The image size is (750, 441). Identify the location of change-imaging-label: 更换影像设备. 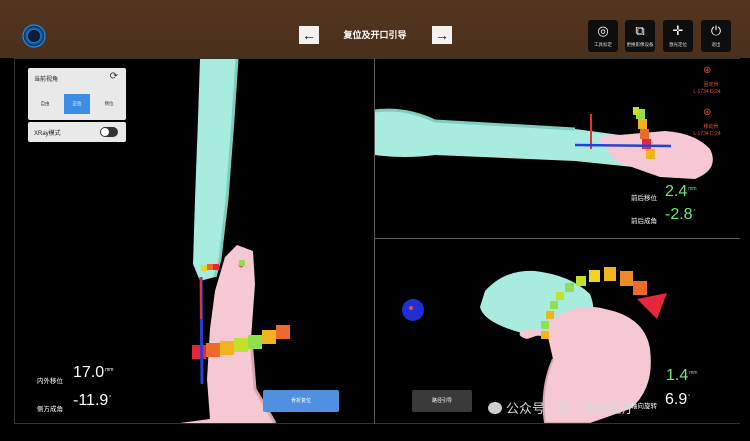
(640, 44).